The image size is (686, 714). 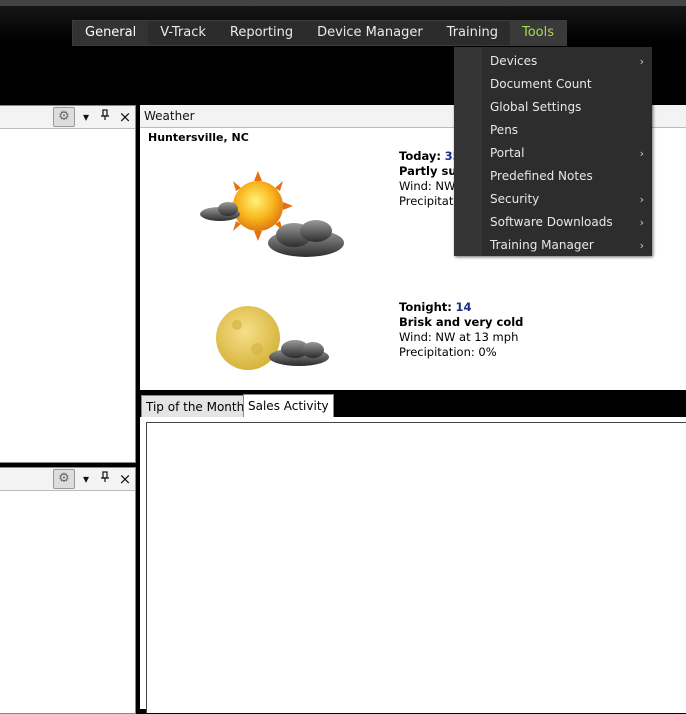 What do you see at coordinates (425, 307) in the screenshot?
I see `tonight-label: Tonight:` at bounding box center [425, 307].